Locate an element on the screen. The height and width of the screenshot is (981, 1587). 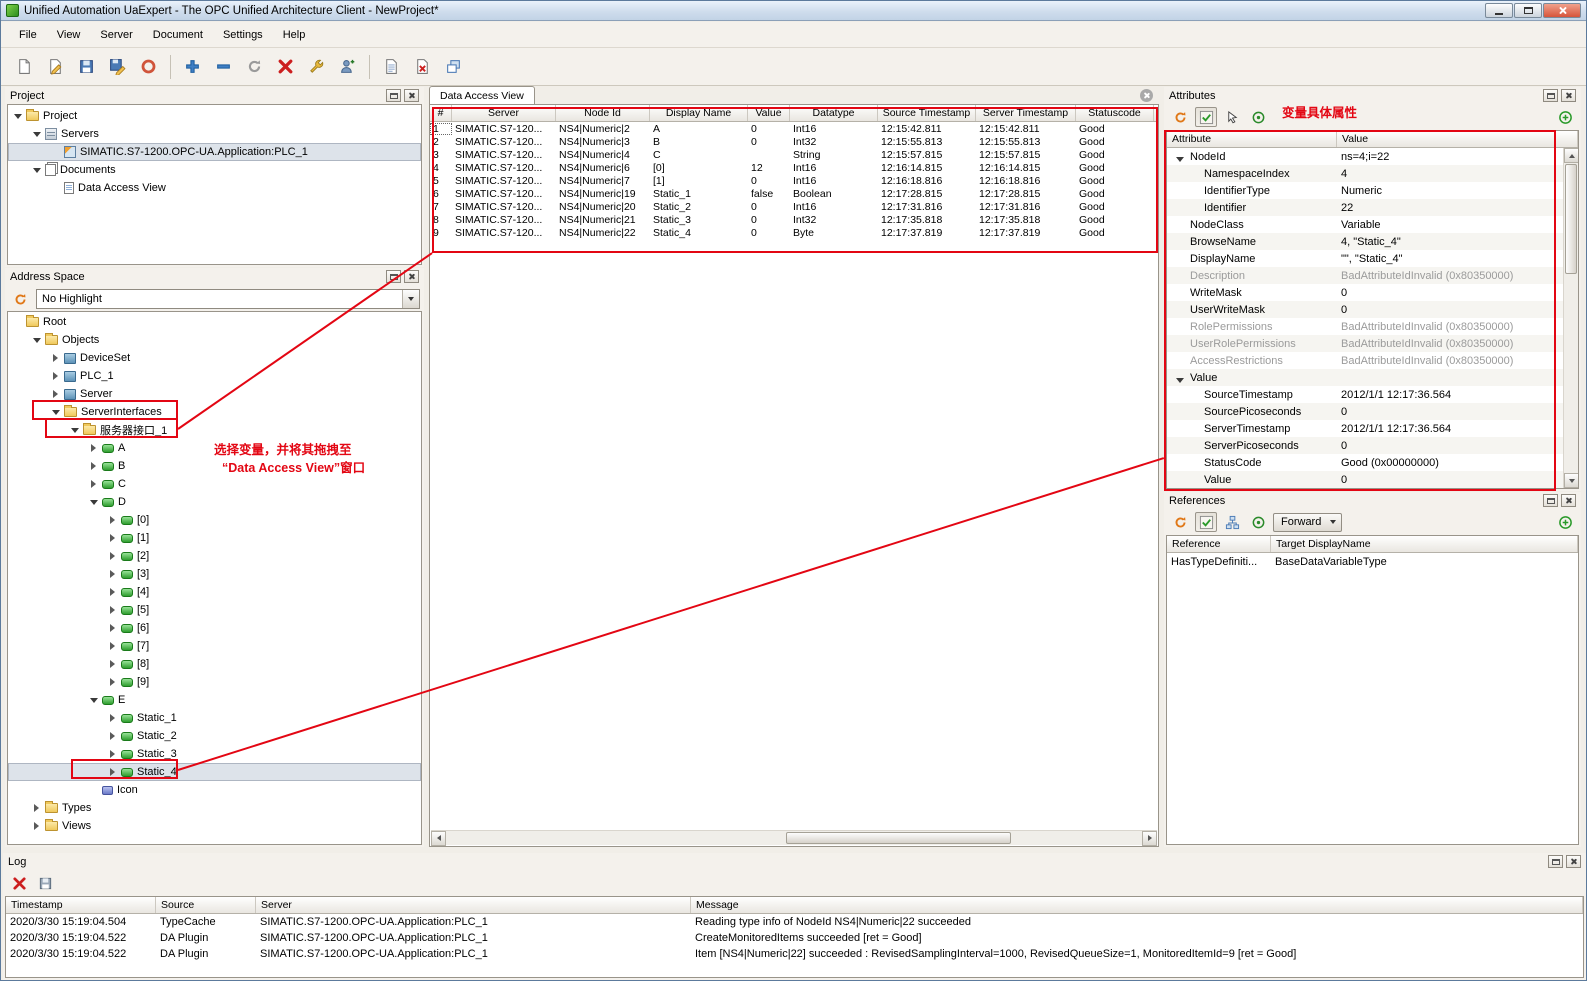
horizontal-scrollbar is located at coordinates (794, 838).